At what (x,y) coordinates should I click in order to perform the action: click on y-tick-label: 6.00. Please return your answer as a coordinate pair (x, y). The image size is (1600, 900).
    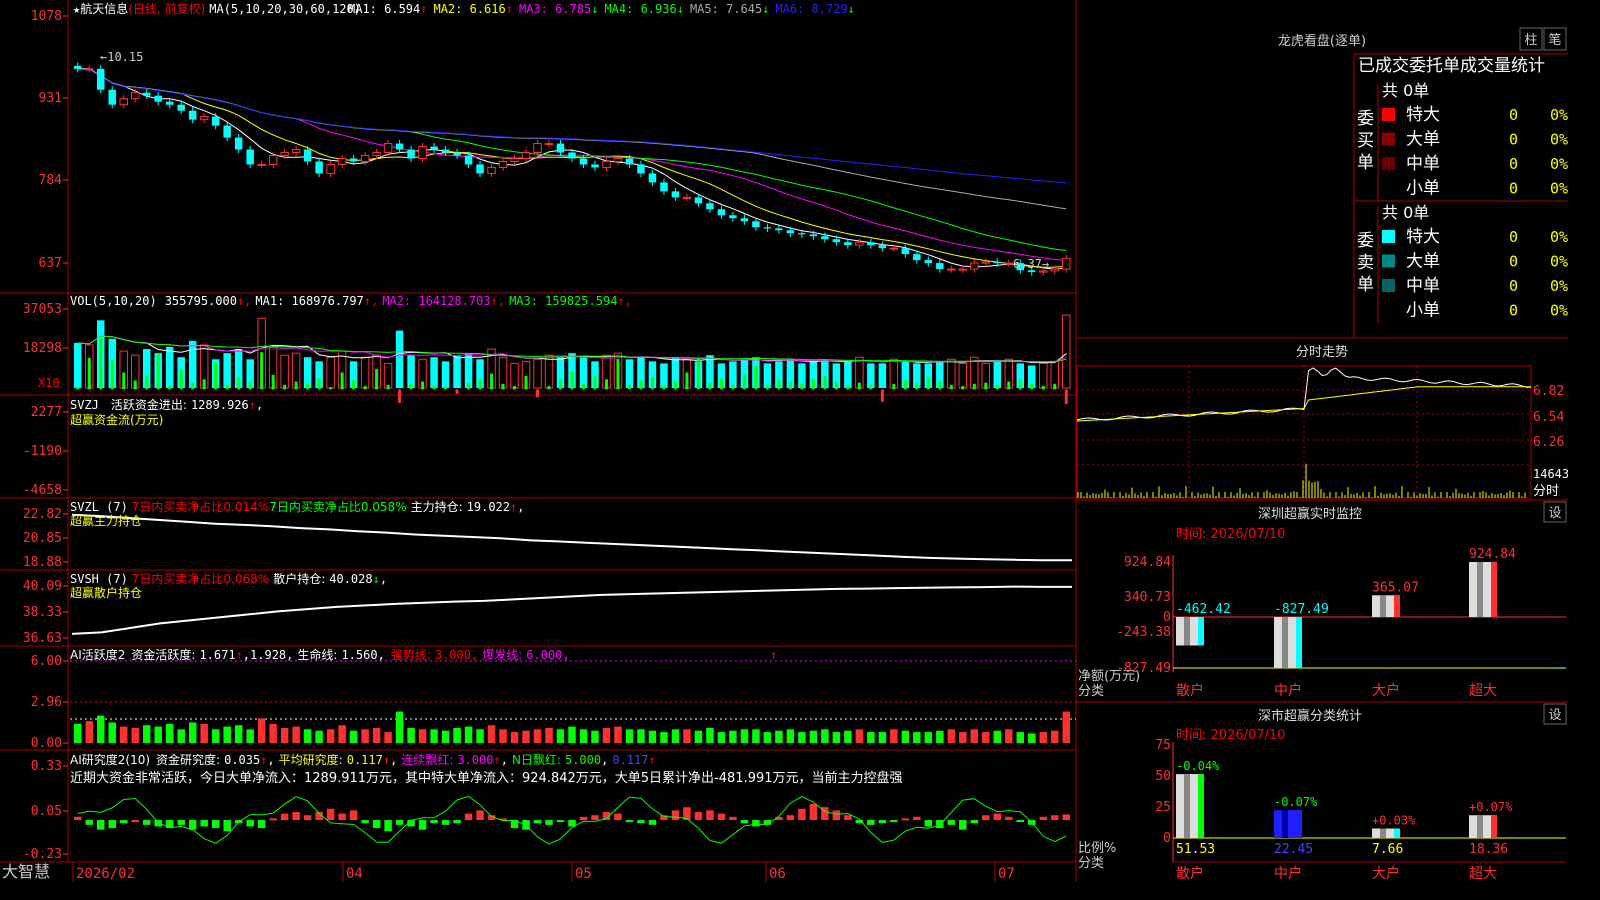
    Looking at the image, I should click on (46, 661).